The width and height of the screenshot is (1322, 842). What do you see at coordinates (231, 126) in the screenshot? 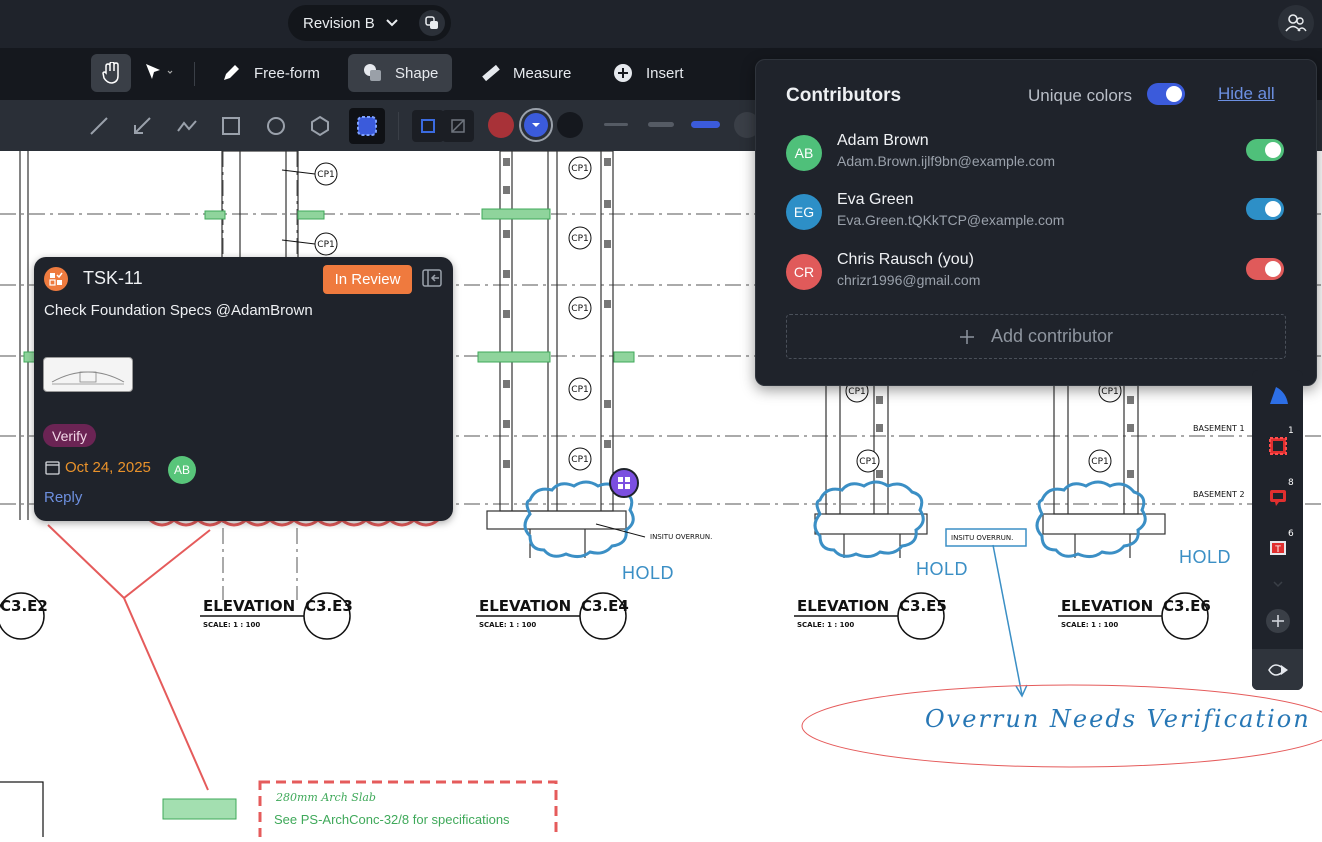
I see `rectangle-shape-icon` at bounding box center [231, 126].